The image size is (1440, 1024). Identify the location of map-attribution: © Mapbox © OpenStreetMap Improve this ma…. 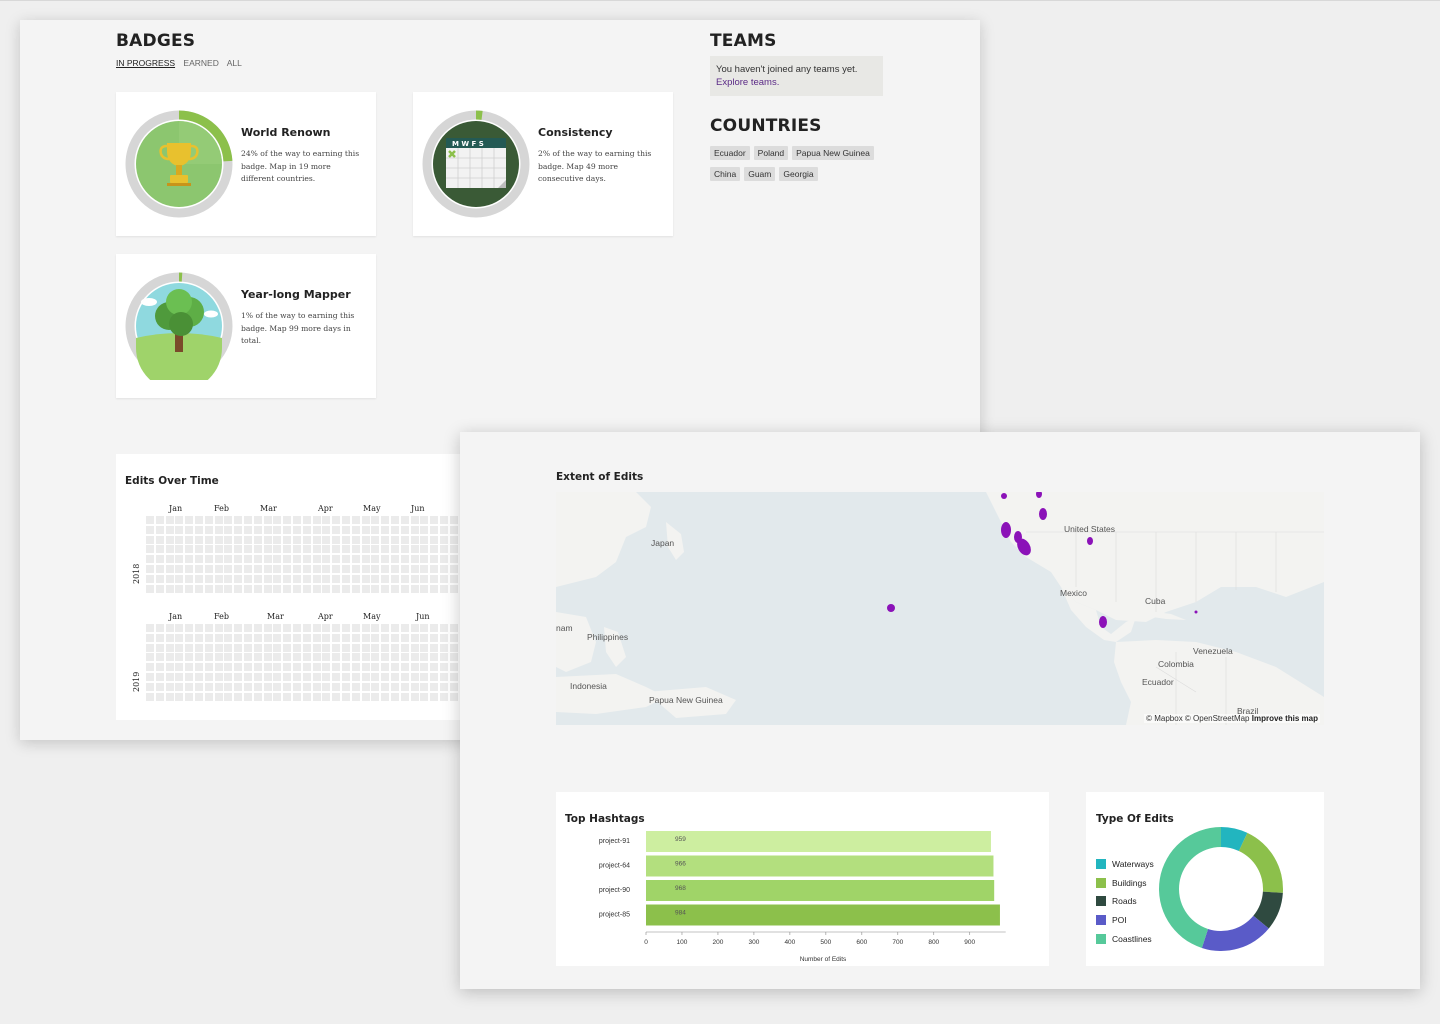
(1232, 718).